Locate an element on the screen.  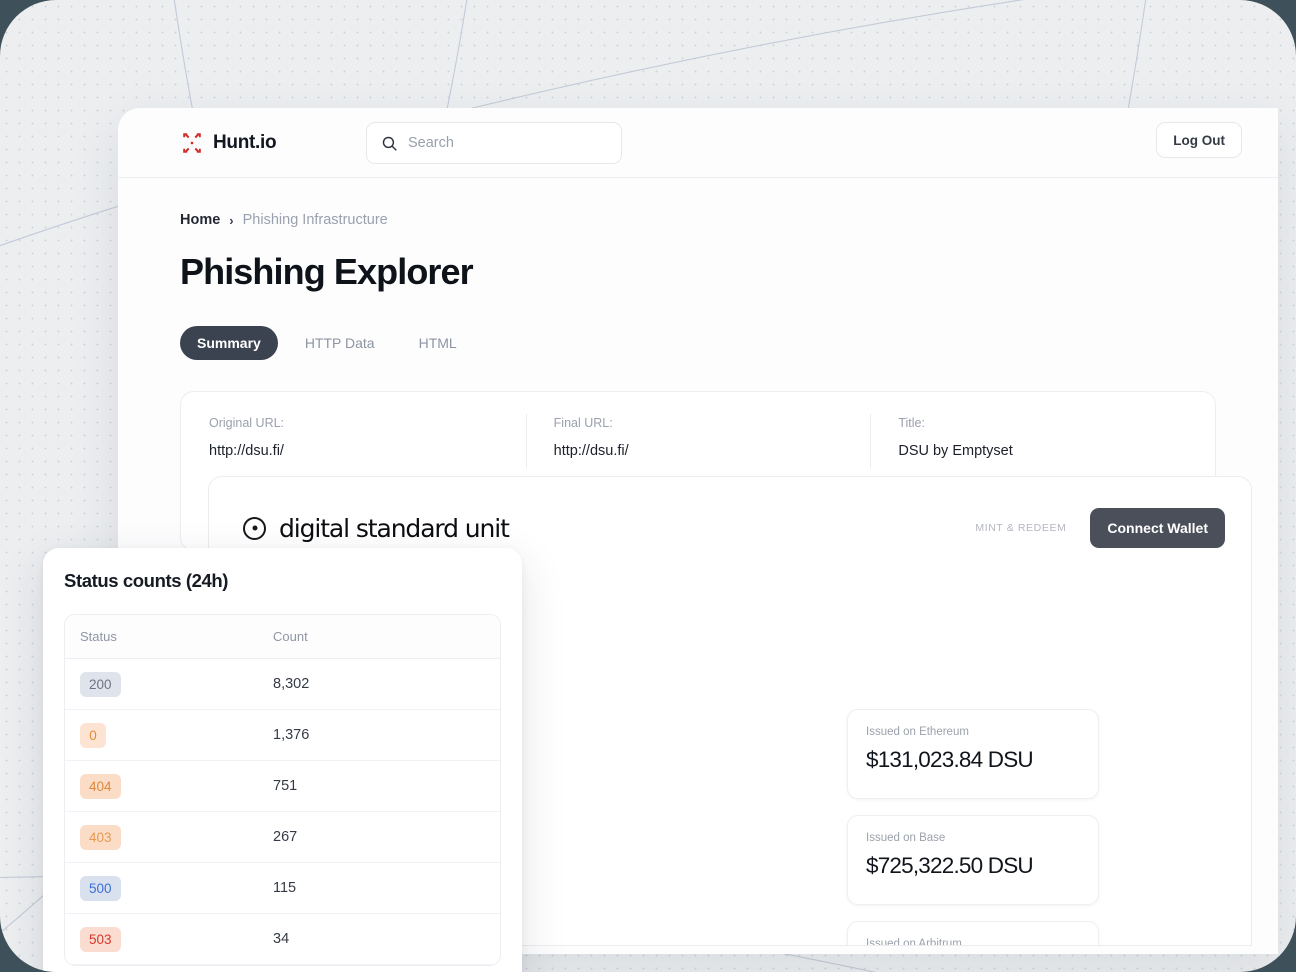
tab-http-data: HTTP Data is located at coordinates (340, 343).